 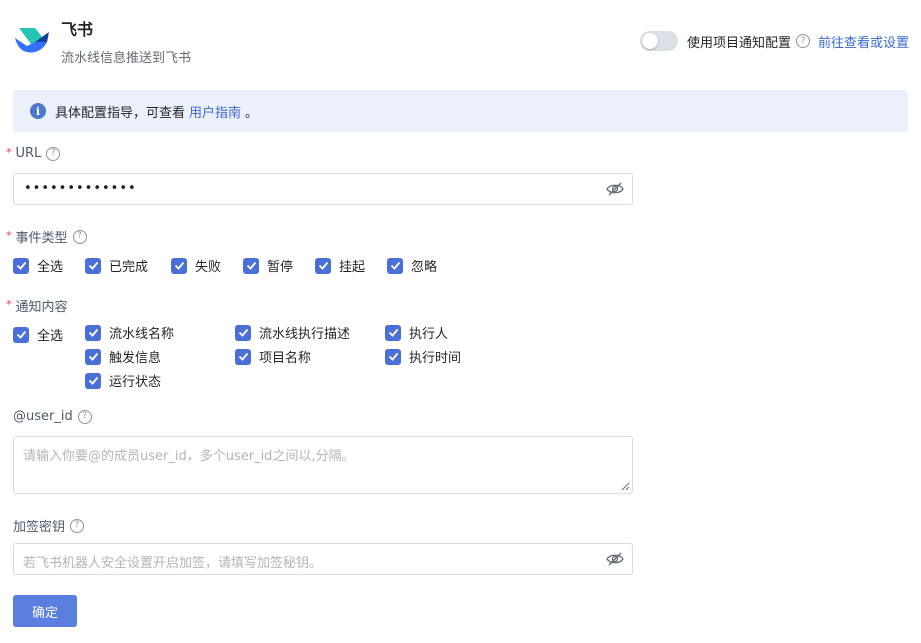 What do you see at coordinates (41, 307) in the screenshot?
I see `notify-content-label-text: 通知内容` at bounding box center [41, 307].